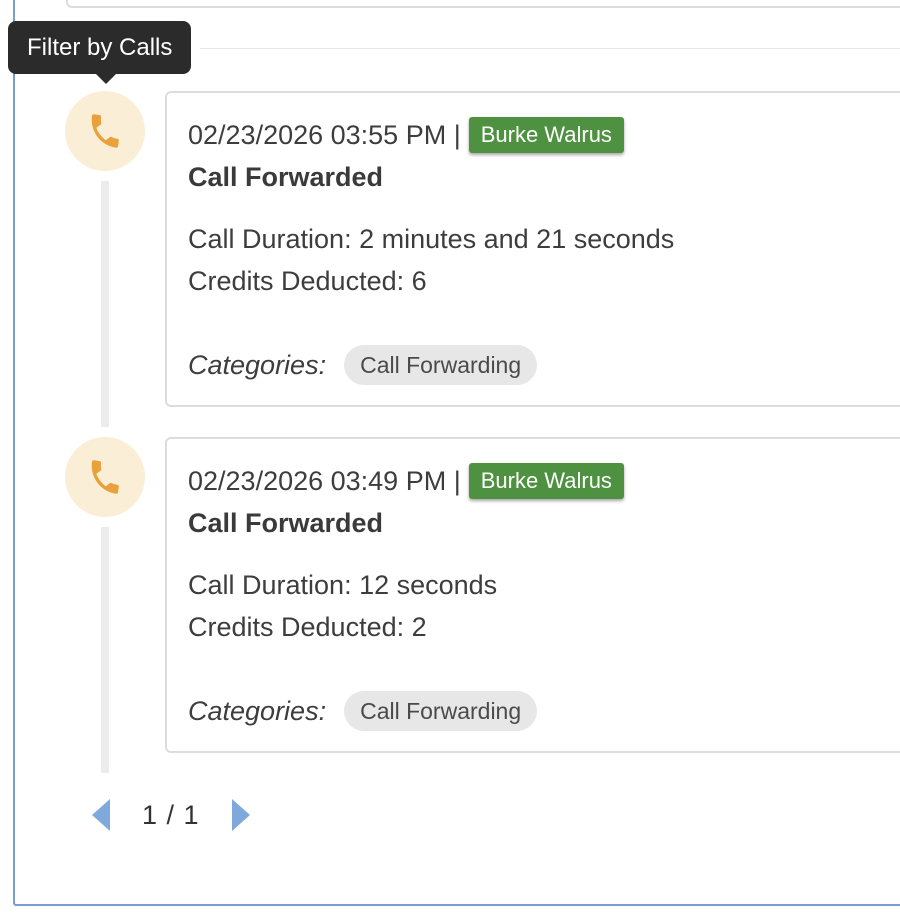  Describe the element at coordinates (431, 239) in the screenshot. I see `call-duration: Call Duration: 2 minutes and 21 seconds` at that location.